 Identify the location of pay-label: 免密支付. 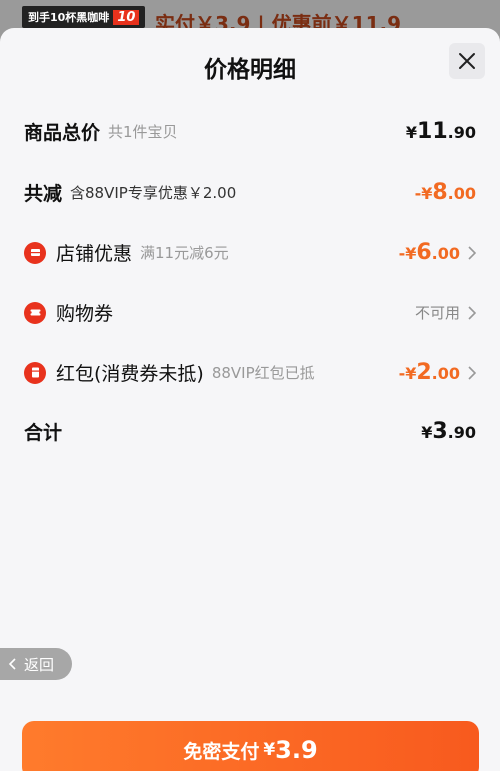
(221, 751).